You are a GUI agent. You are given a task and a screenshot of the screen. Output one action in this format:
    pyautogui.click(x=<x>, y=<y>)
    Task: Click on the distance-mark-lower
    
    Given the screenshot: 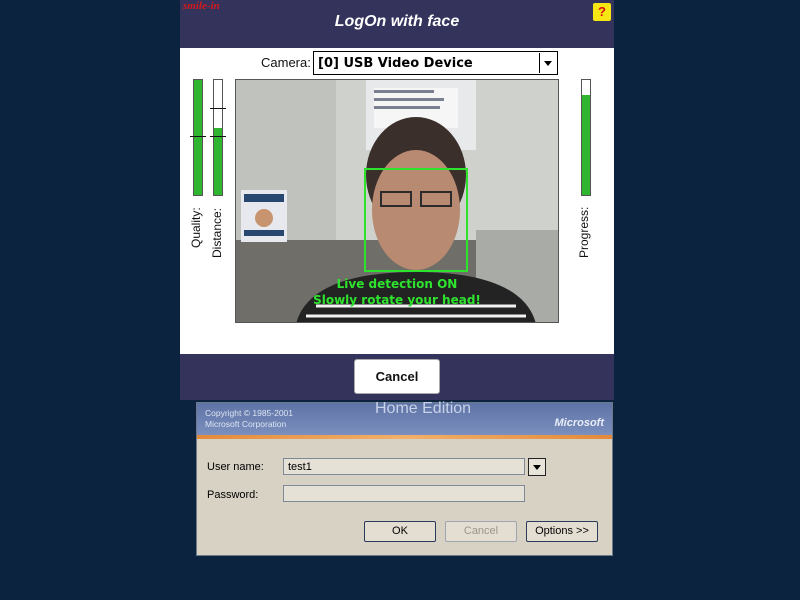 What is the action you would take?
    pyautogui.click(x=218, y=136)
    